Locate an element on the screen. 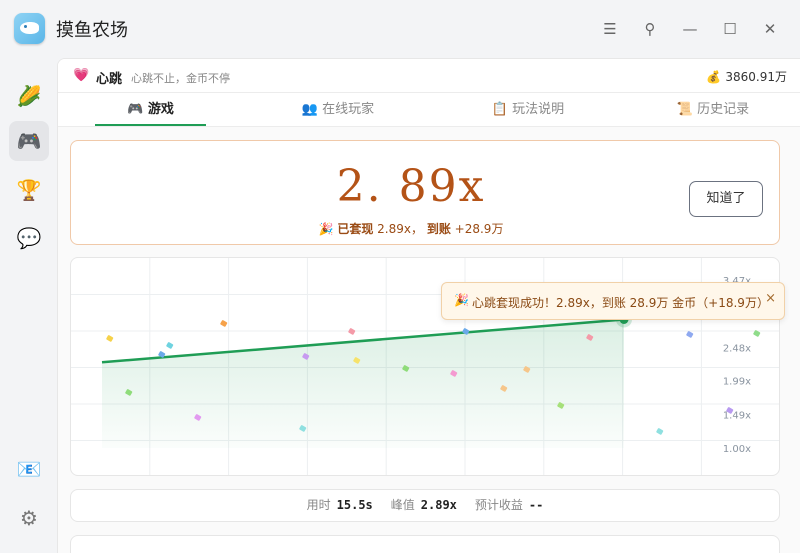 Image resolution: width=800 pixels, height=553 pixels. app-title: 摸鱼农场 is located at coordinates (92, 30).